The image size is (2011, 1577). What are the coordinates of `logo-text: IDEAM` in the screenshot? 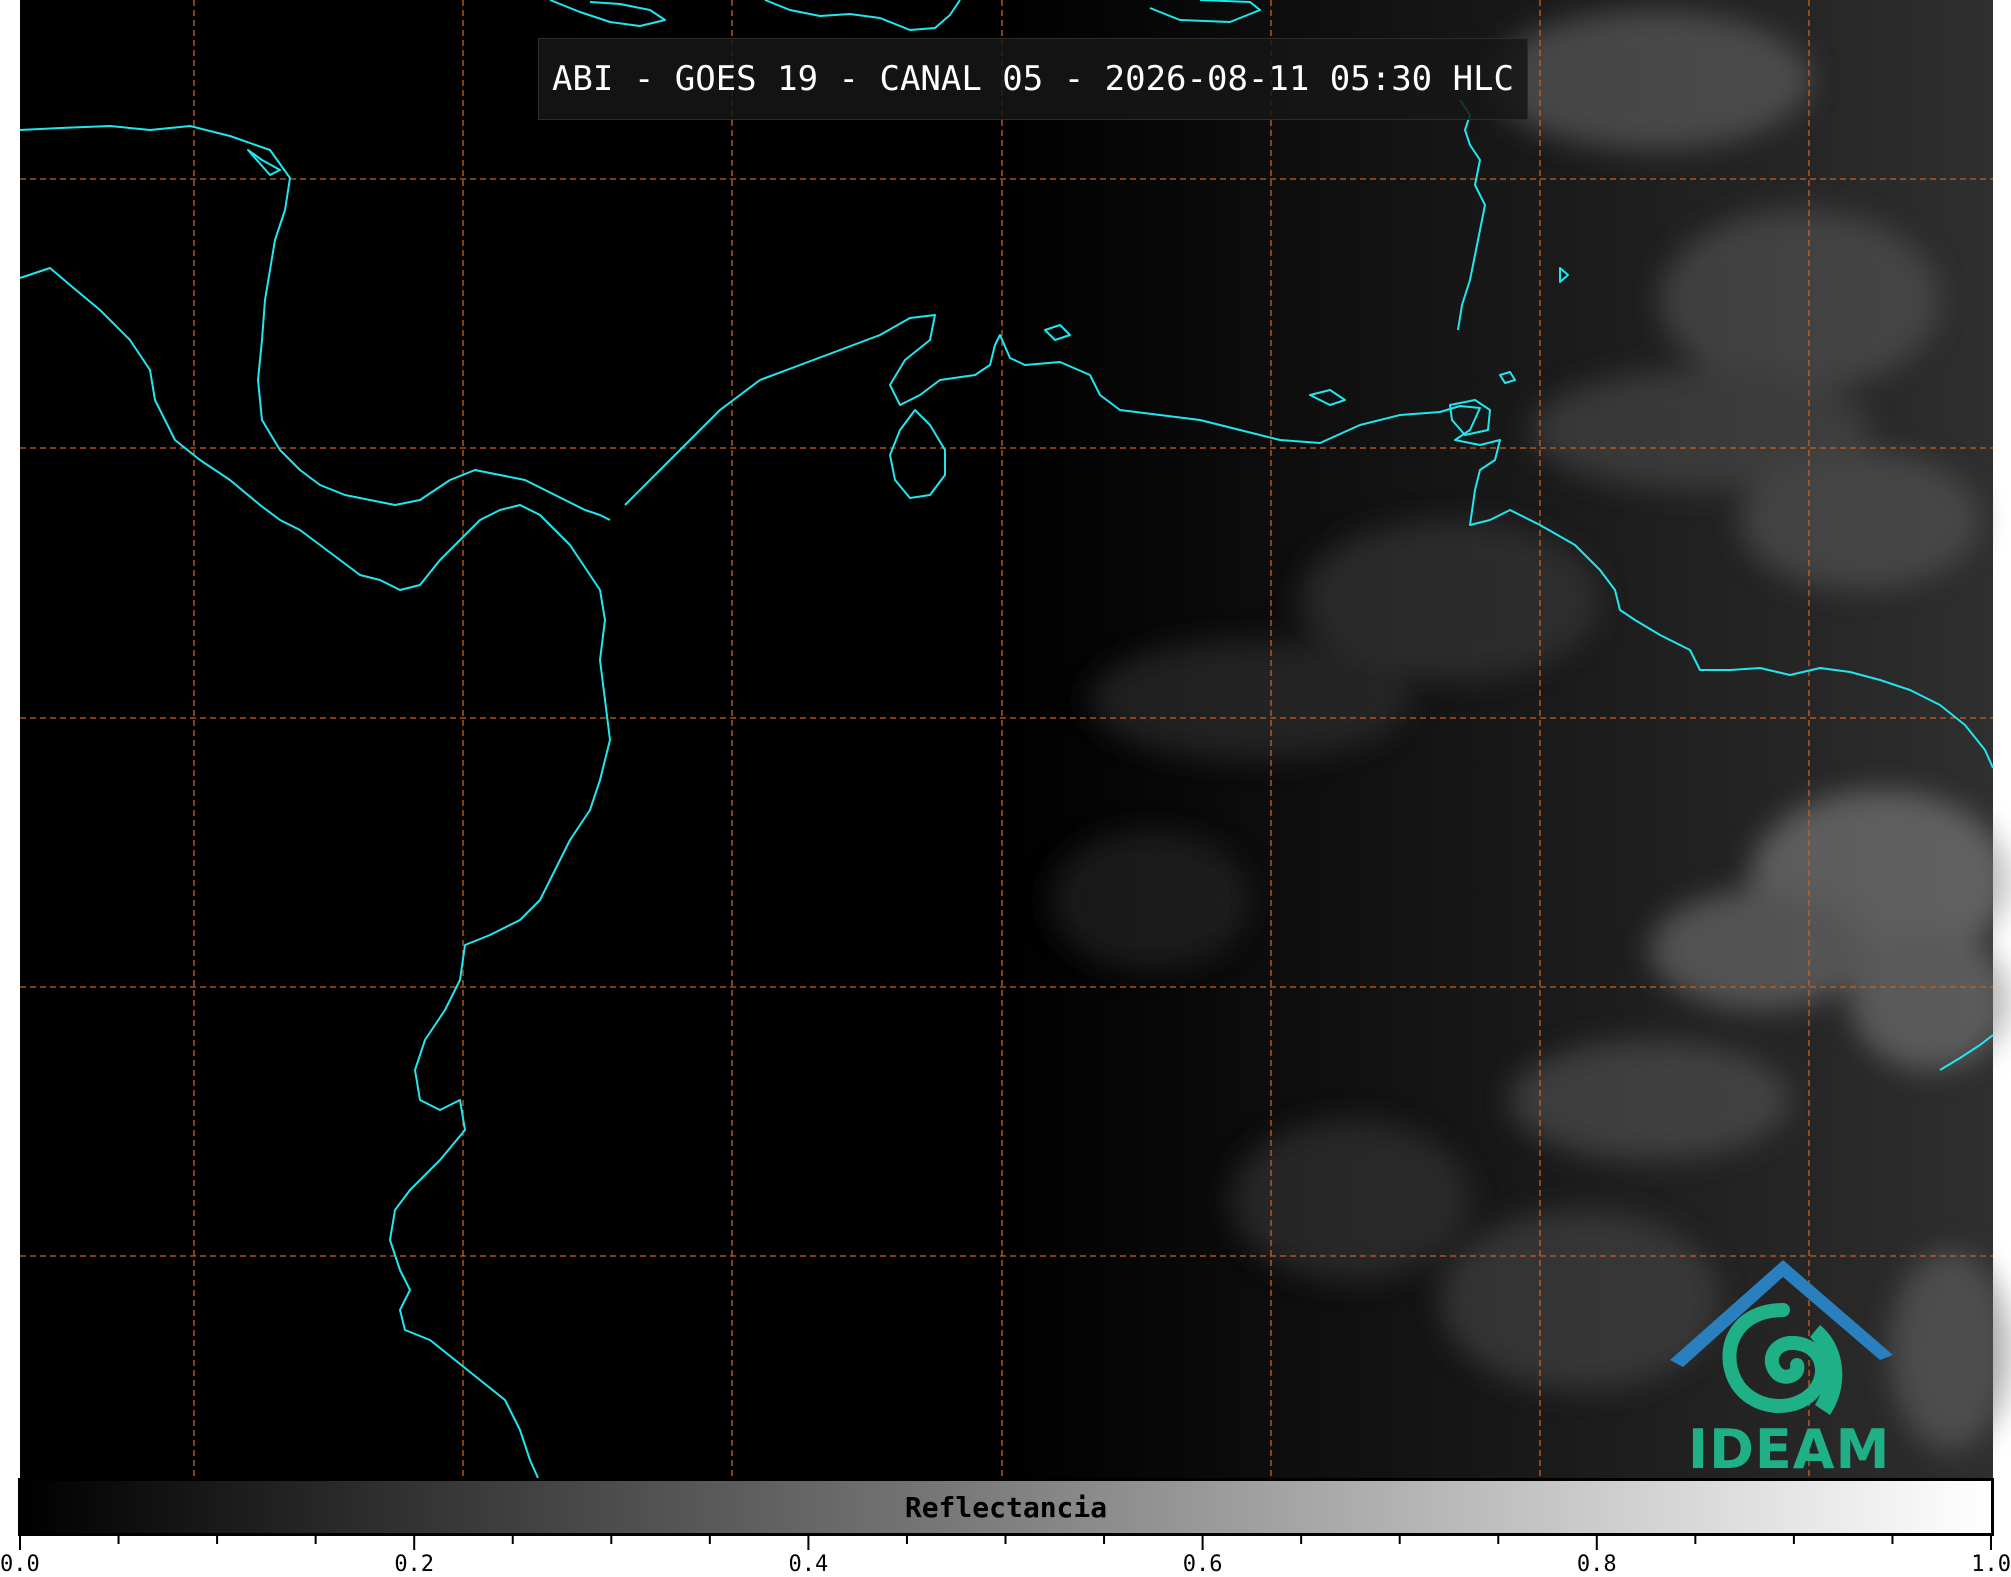 It's located at (1789, 1449).